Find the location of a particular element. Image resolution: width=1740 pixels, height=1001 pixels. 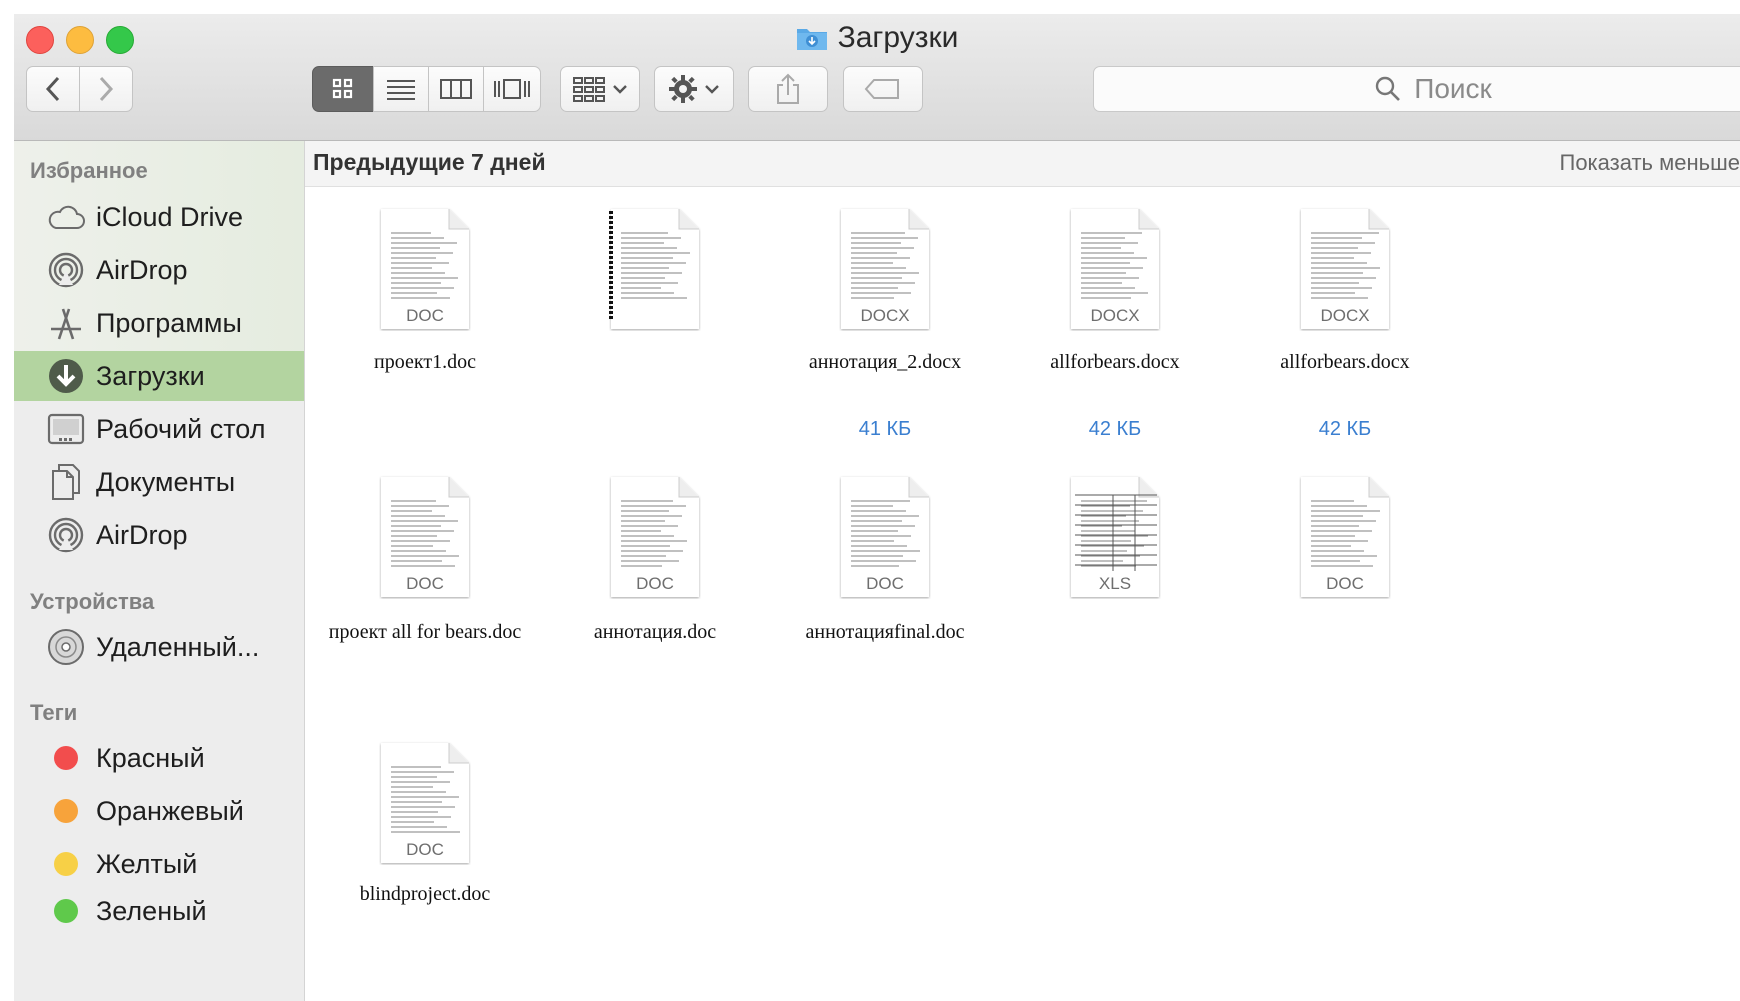

sidebar-item-label: Загрузки is located at coordinates (150, 375).